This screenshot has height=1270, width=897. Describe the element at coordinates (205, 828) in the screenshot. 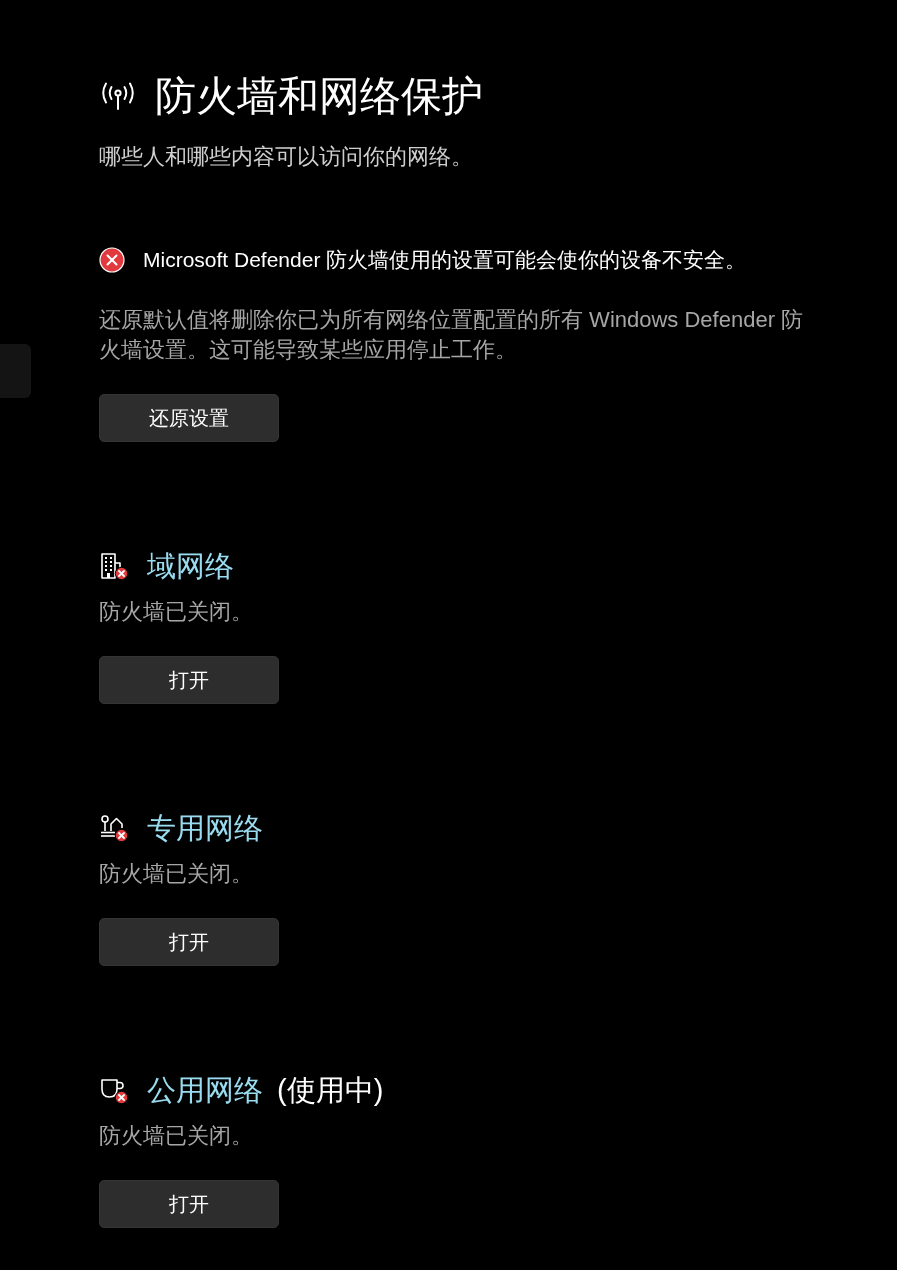

I see `network-title: 专用网络` at that location.